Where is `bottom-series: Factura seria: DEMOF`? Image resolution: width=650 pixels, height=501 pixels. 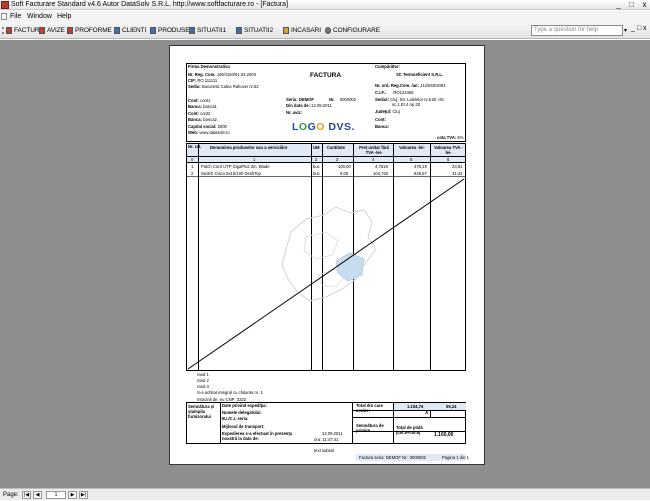
bottom-series: Factura seria: DEMOF is located at coordinates (380, 457).